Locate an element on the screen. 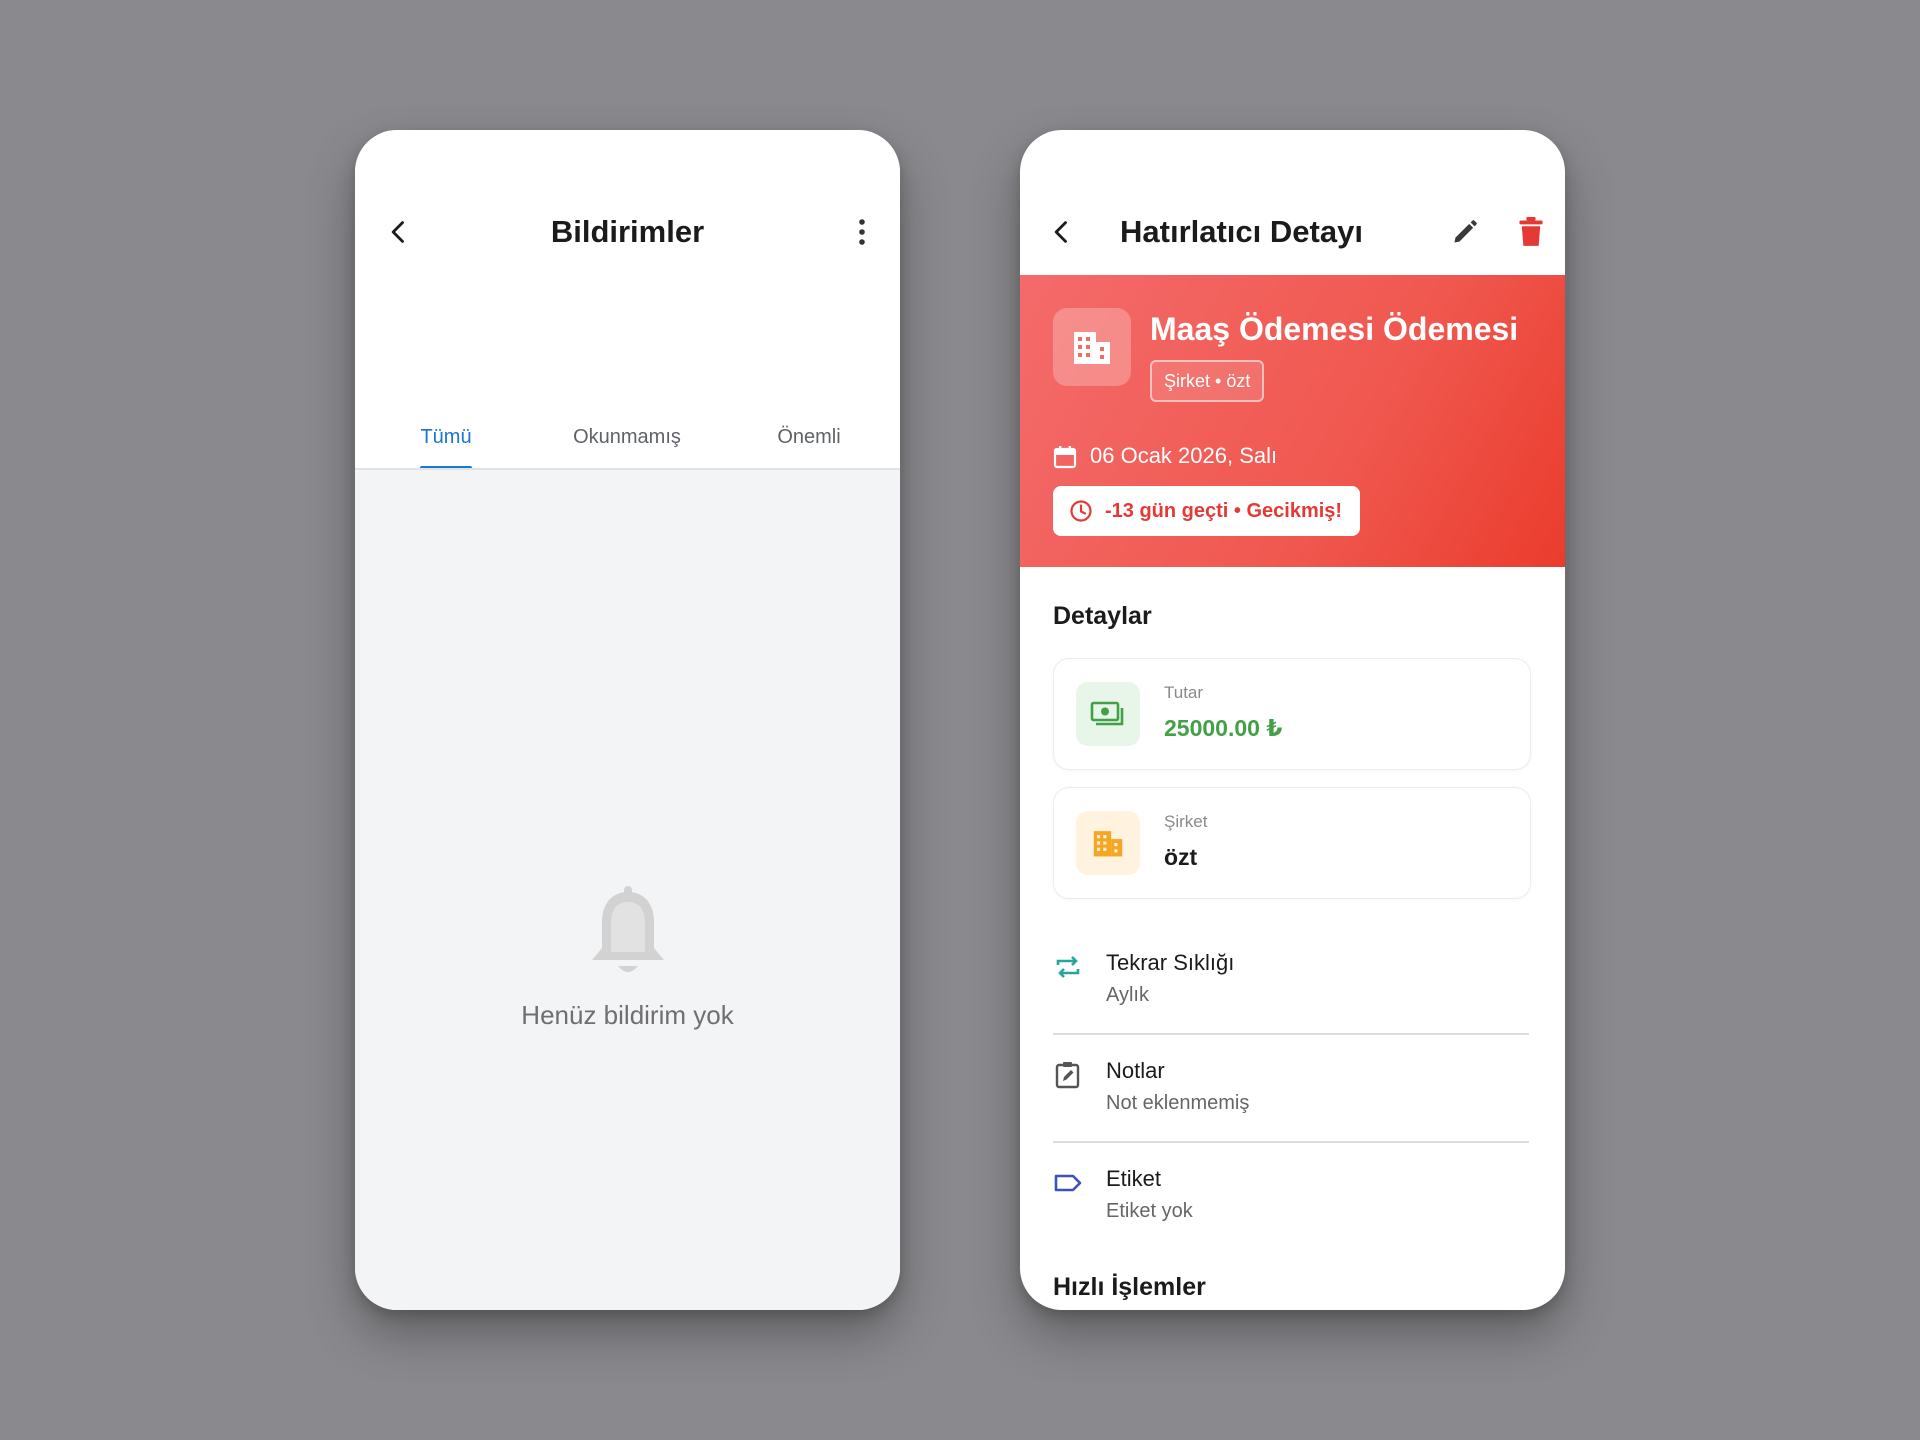 The width and height of the screenshot is (1920, 1440). hero-icon-container is located at coordinates (1092, 347).